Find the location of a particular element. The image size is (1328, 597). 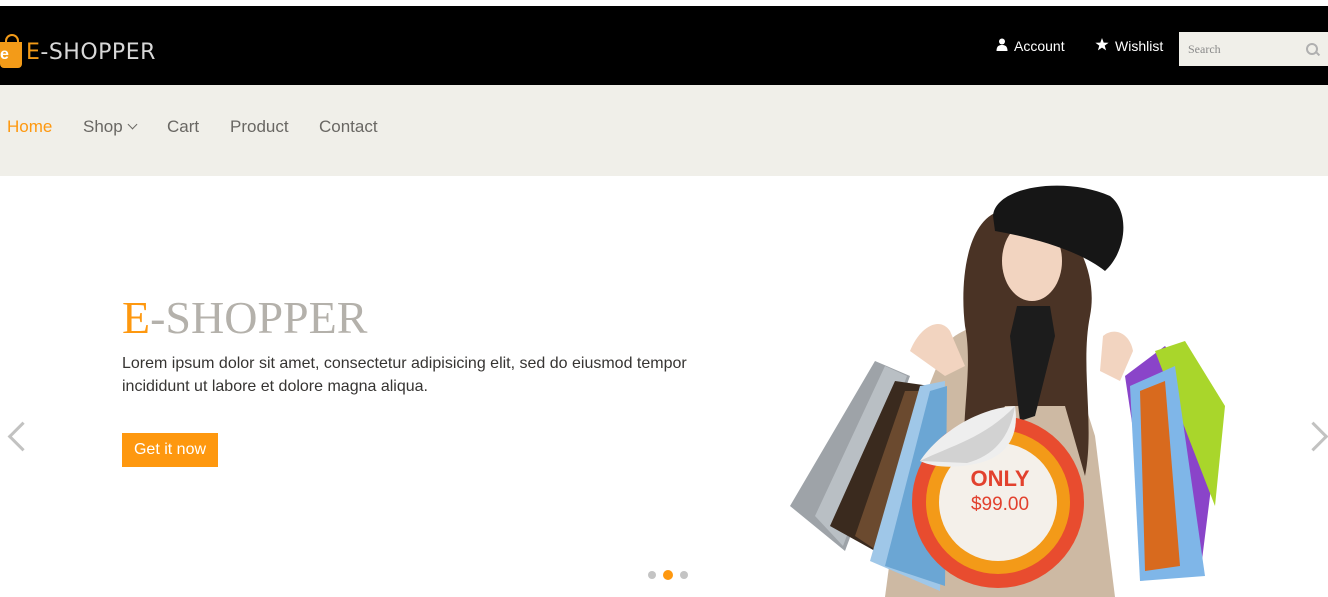

logo-text: E-SHOPPER is located at coordinates (91, 52).